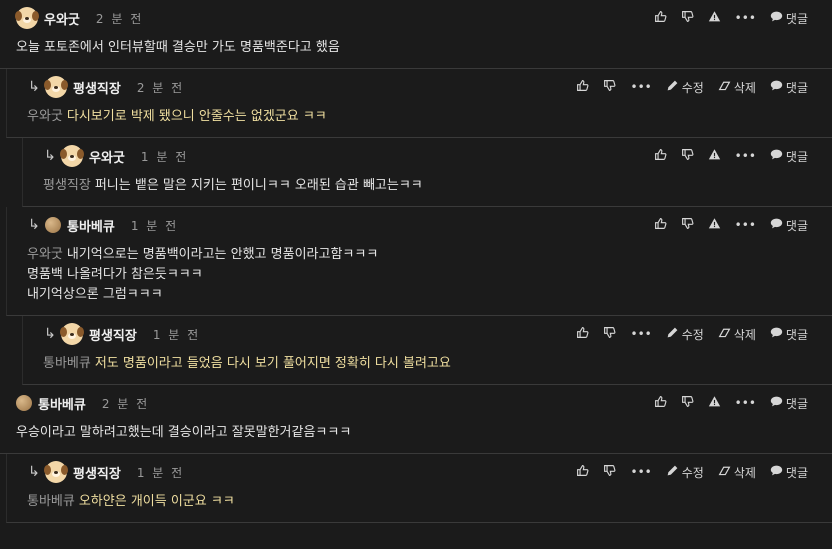  What do you see at coordinates (429, 275) in the screenshot?
I see `comment-line: 명품백 나올려다가 참은듯ㅋㅋㅋ` at bounding box center [429, 275].